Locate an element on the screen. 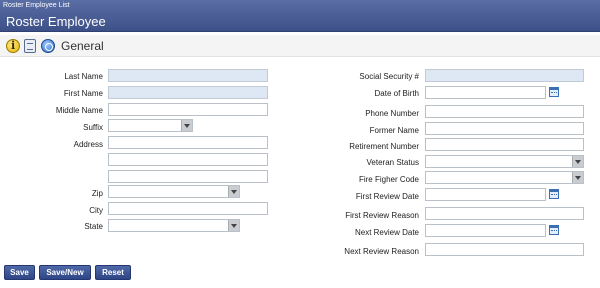 This screenshot has height=288, width=600. retirement-number-label: Retirement Number is located at coordinates (384, 146).